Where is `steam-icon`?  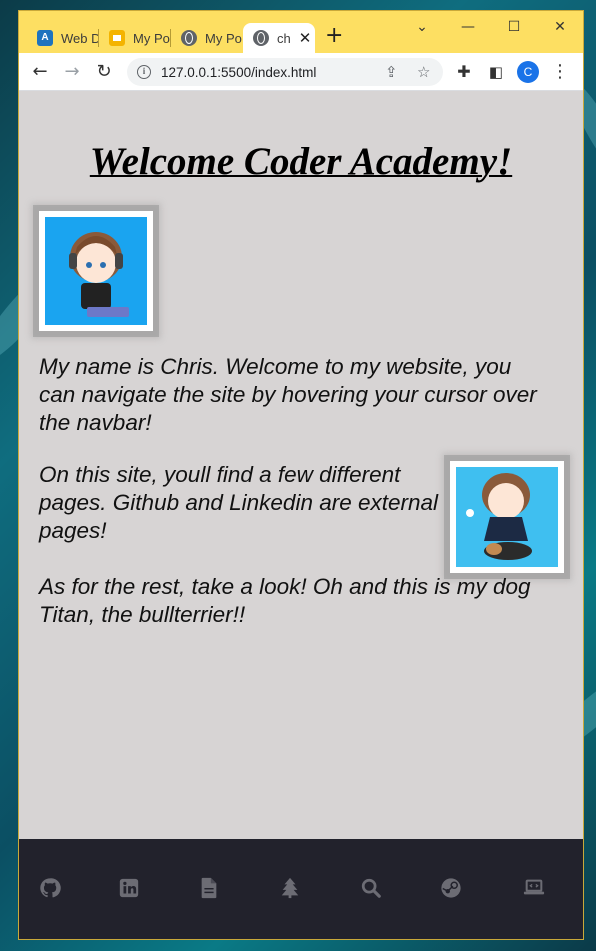
steam-icon is located at coordinates (451, 888).